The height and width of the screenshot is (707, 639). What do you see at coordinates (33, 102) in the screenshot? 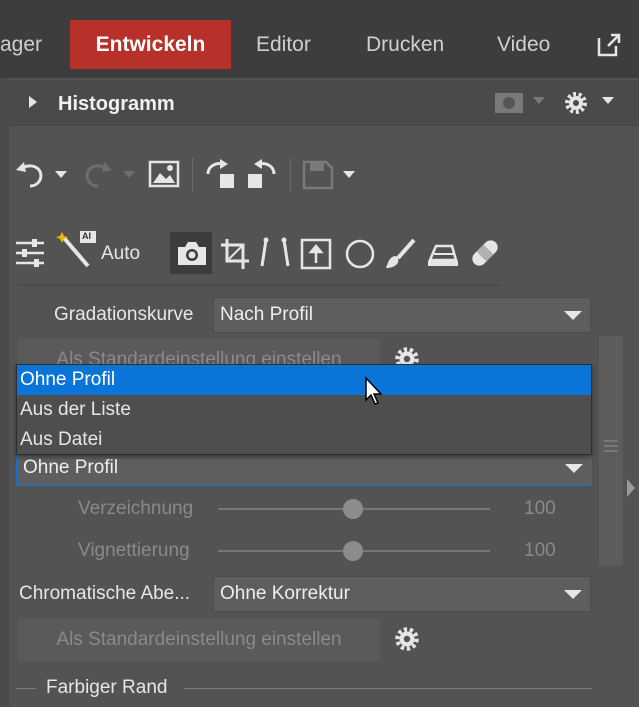
I see `expand-triangle-icon` at bounding box center [33, 102].